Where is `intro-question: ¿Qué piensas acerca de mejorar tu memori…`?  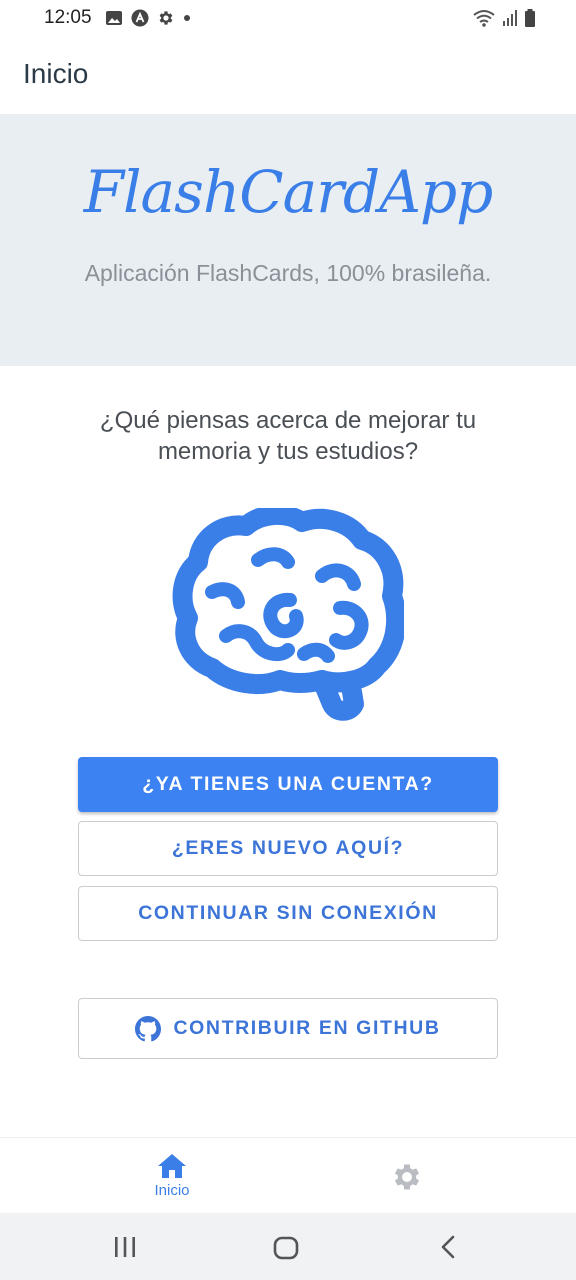 intro-question: ¿Qué piensas acerca de mejorar tu memori… is located at coordinates (288, 436).